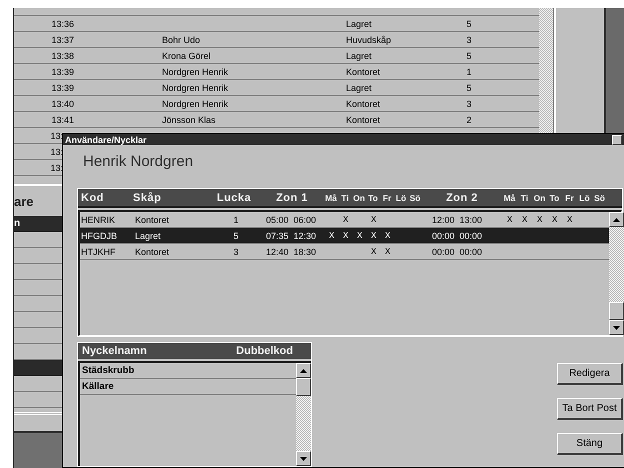 This screenshot has height=468, width=624. I want to click on name-cell-text: Bohr Udo, so click(181, 39).